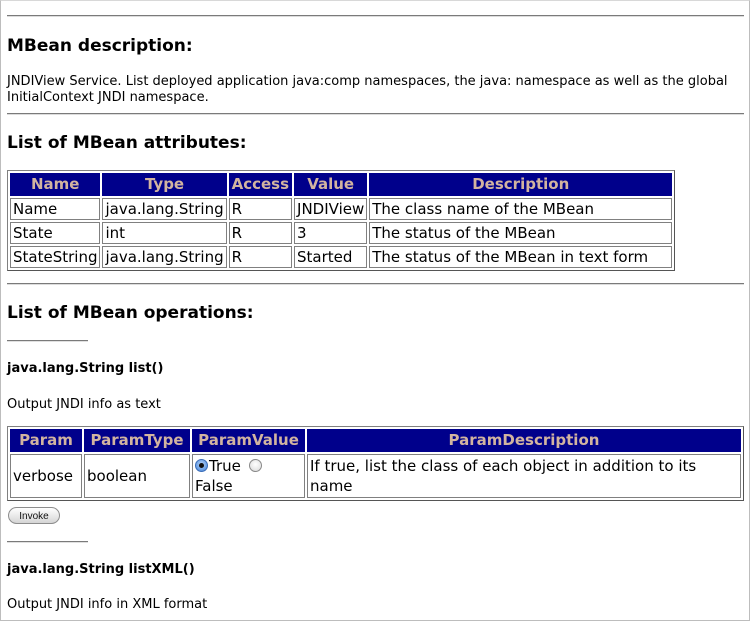 The width and height of the screenshot is (750, 621). What do you see at coordinates (214, 486) in the screenshot?
I see `radio-false-label: False` at bounding box center [214, 486].